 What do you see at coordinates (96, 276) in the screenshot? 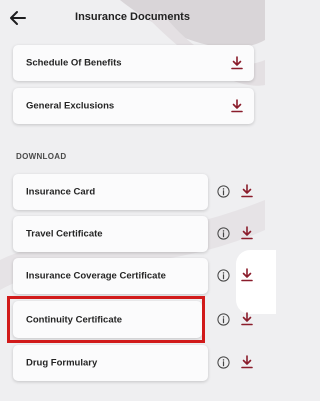
I see `download-item-label: Insurance Coverage Certificate` at bounding box center [96, 276].